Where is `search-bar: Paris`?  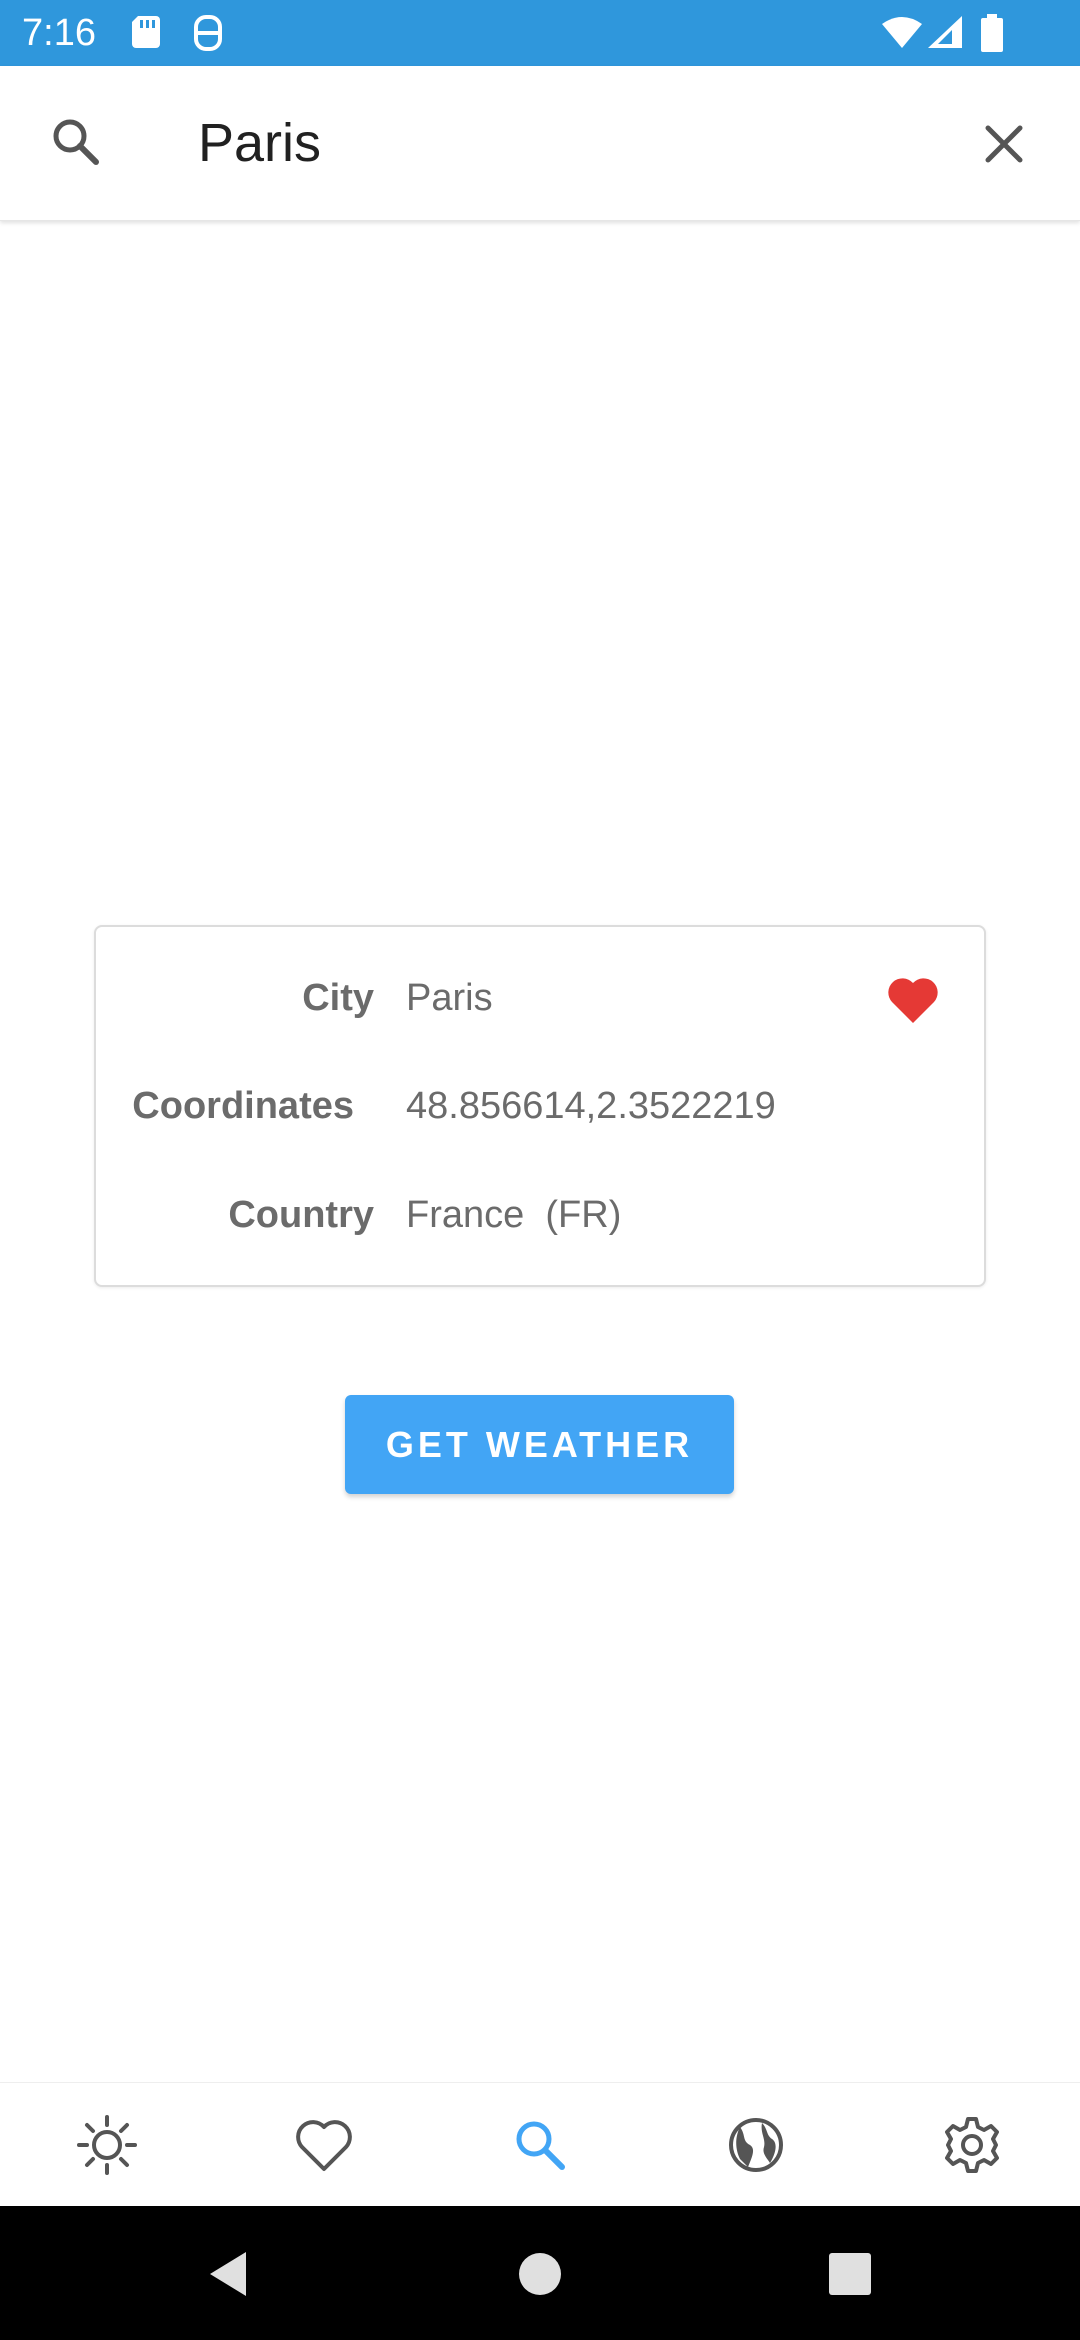
search-bar: Paris is located at coordinates (540, 143).